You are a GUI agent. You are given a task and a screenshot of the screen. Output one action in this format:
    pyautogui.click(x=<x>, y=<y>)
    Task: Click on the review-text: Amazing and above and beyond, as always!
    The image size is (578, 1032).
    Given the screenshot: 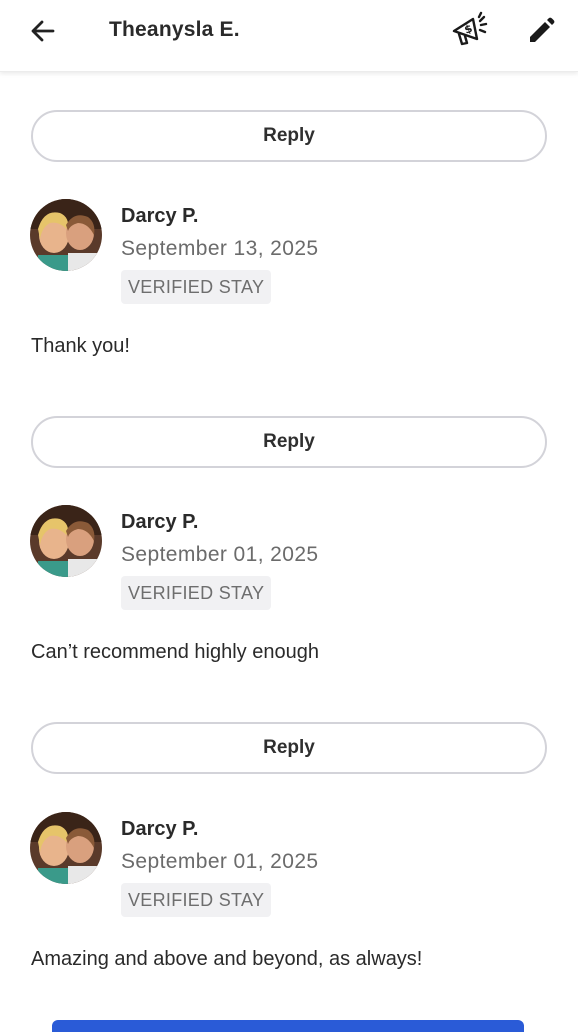 What is the action you would take?
    pyautogui.click(x=227, y=959)
    